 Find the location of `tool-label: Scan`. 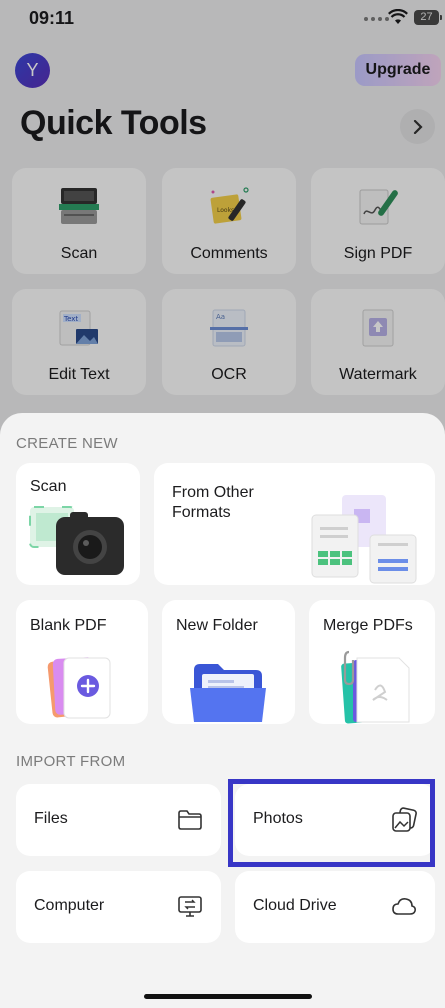

tool-label: Scan is located at coordinates (79, 253).